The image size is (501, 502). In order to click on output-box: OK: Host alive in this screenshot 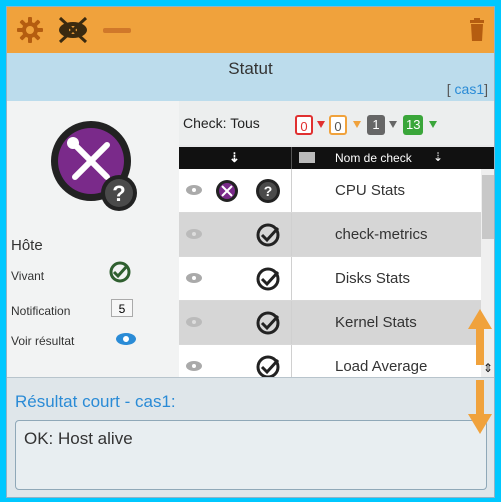, I will do `click(251, 455)`.